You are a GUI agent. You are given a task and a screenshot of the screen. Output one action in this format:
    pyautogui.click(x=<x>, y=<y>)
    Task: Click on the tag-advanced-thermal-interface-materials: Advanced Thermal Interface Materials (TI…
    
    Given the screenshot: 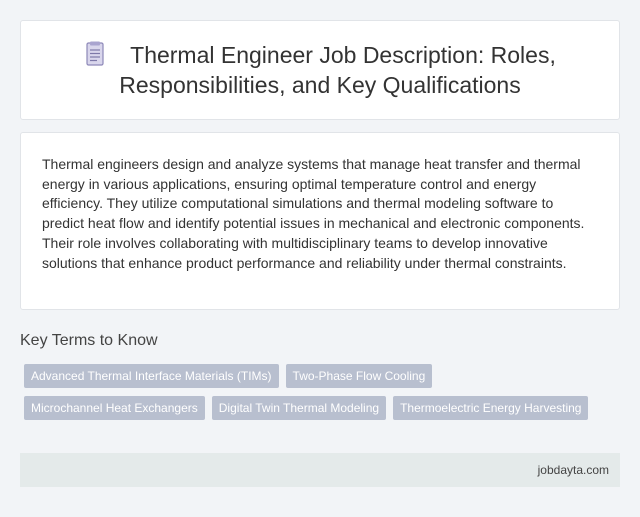 What is the action you would take?
    pyautogui.click(x=151, y=376)
    